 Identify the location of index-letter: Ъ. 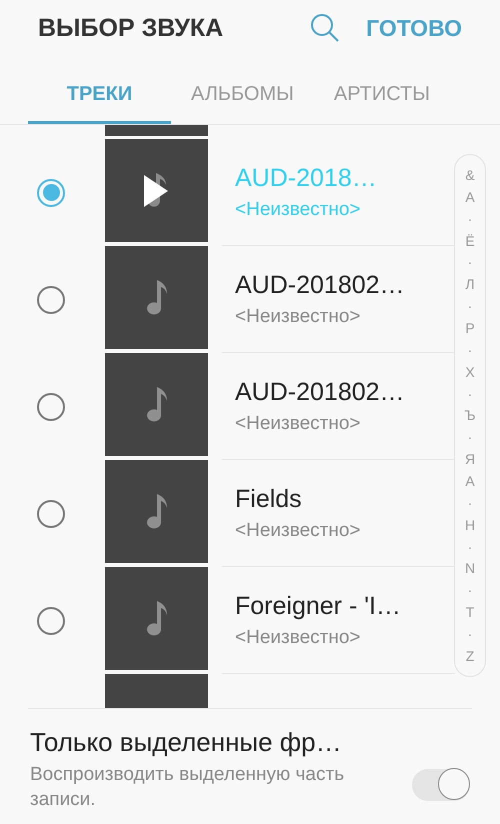
(470, 415).